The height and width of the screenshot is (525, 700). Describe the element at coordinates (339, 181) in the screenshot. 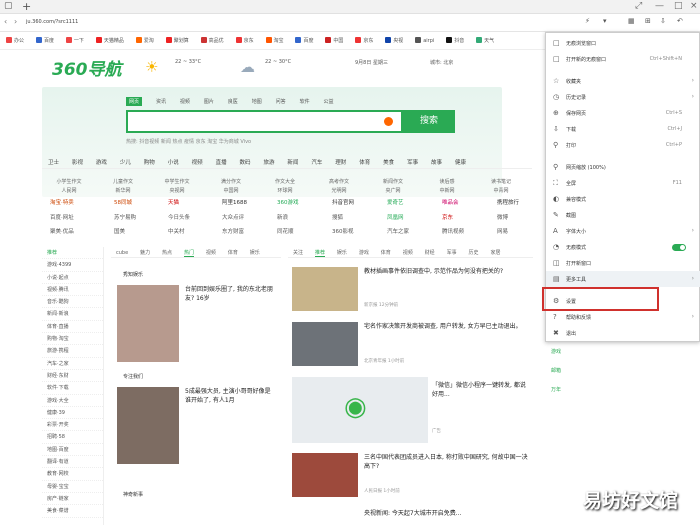

I see `link: 高考作文` at that location.